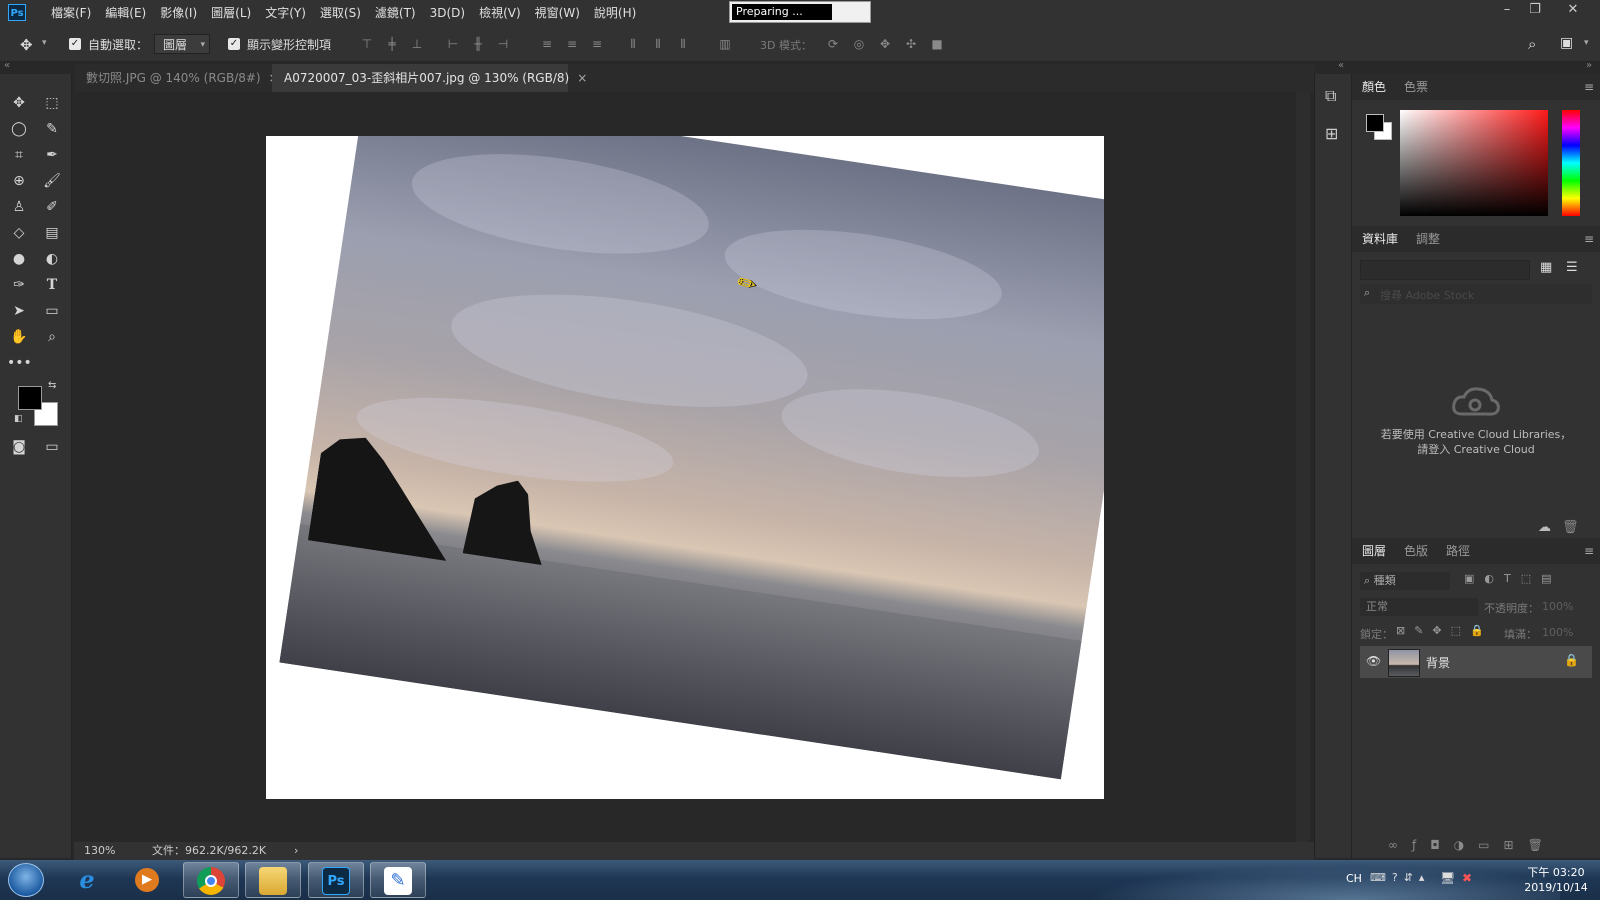 The height and width of the screenshot is (900, 1600). Describe the element at coordinates (500, 13) in the screenshot. I see `menu-view: 檢視(V)` at that location.